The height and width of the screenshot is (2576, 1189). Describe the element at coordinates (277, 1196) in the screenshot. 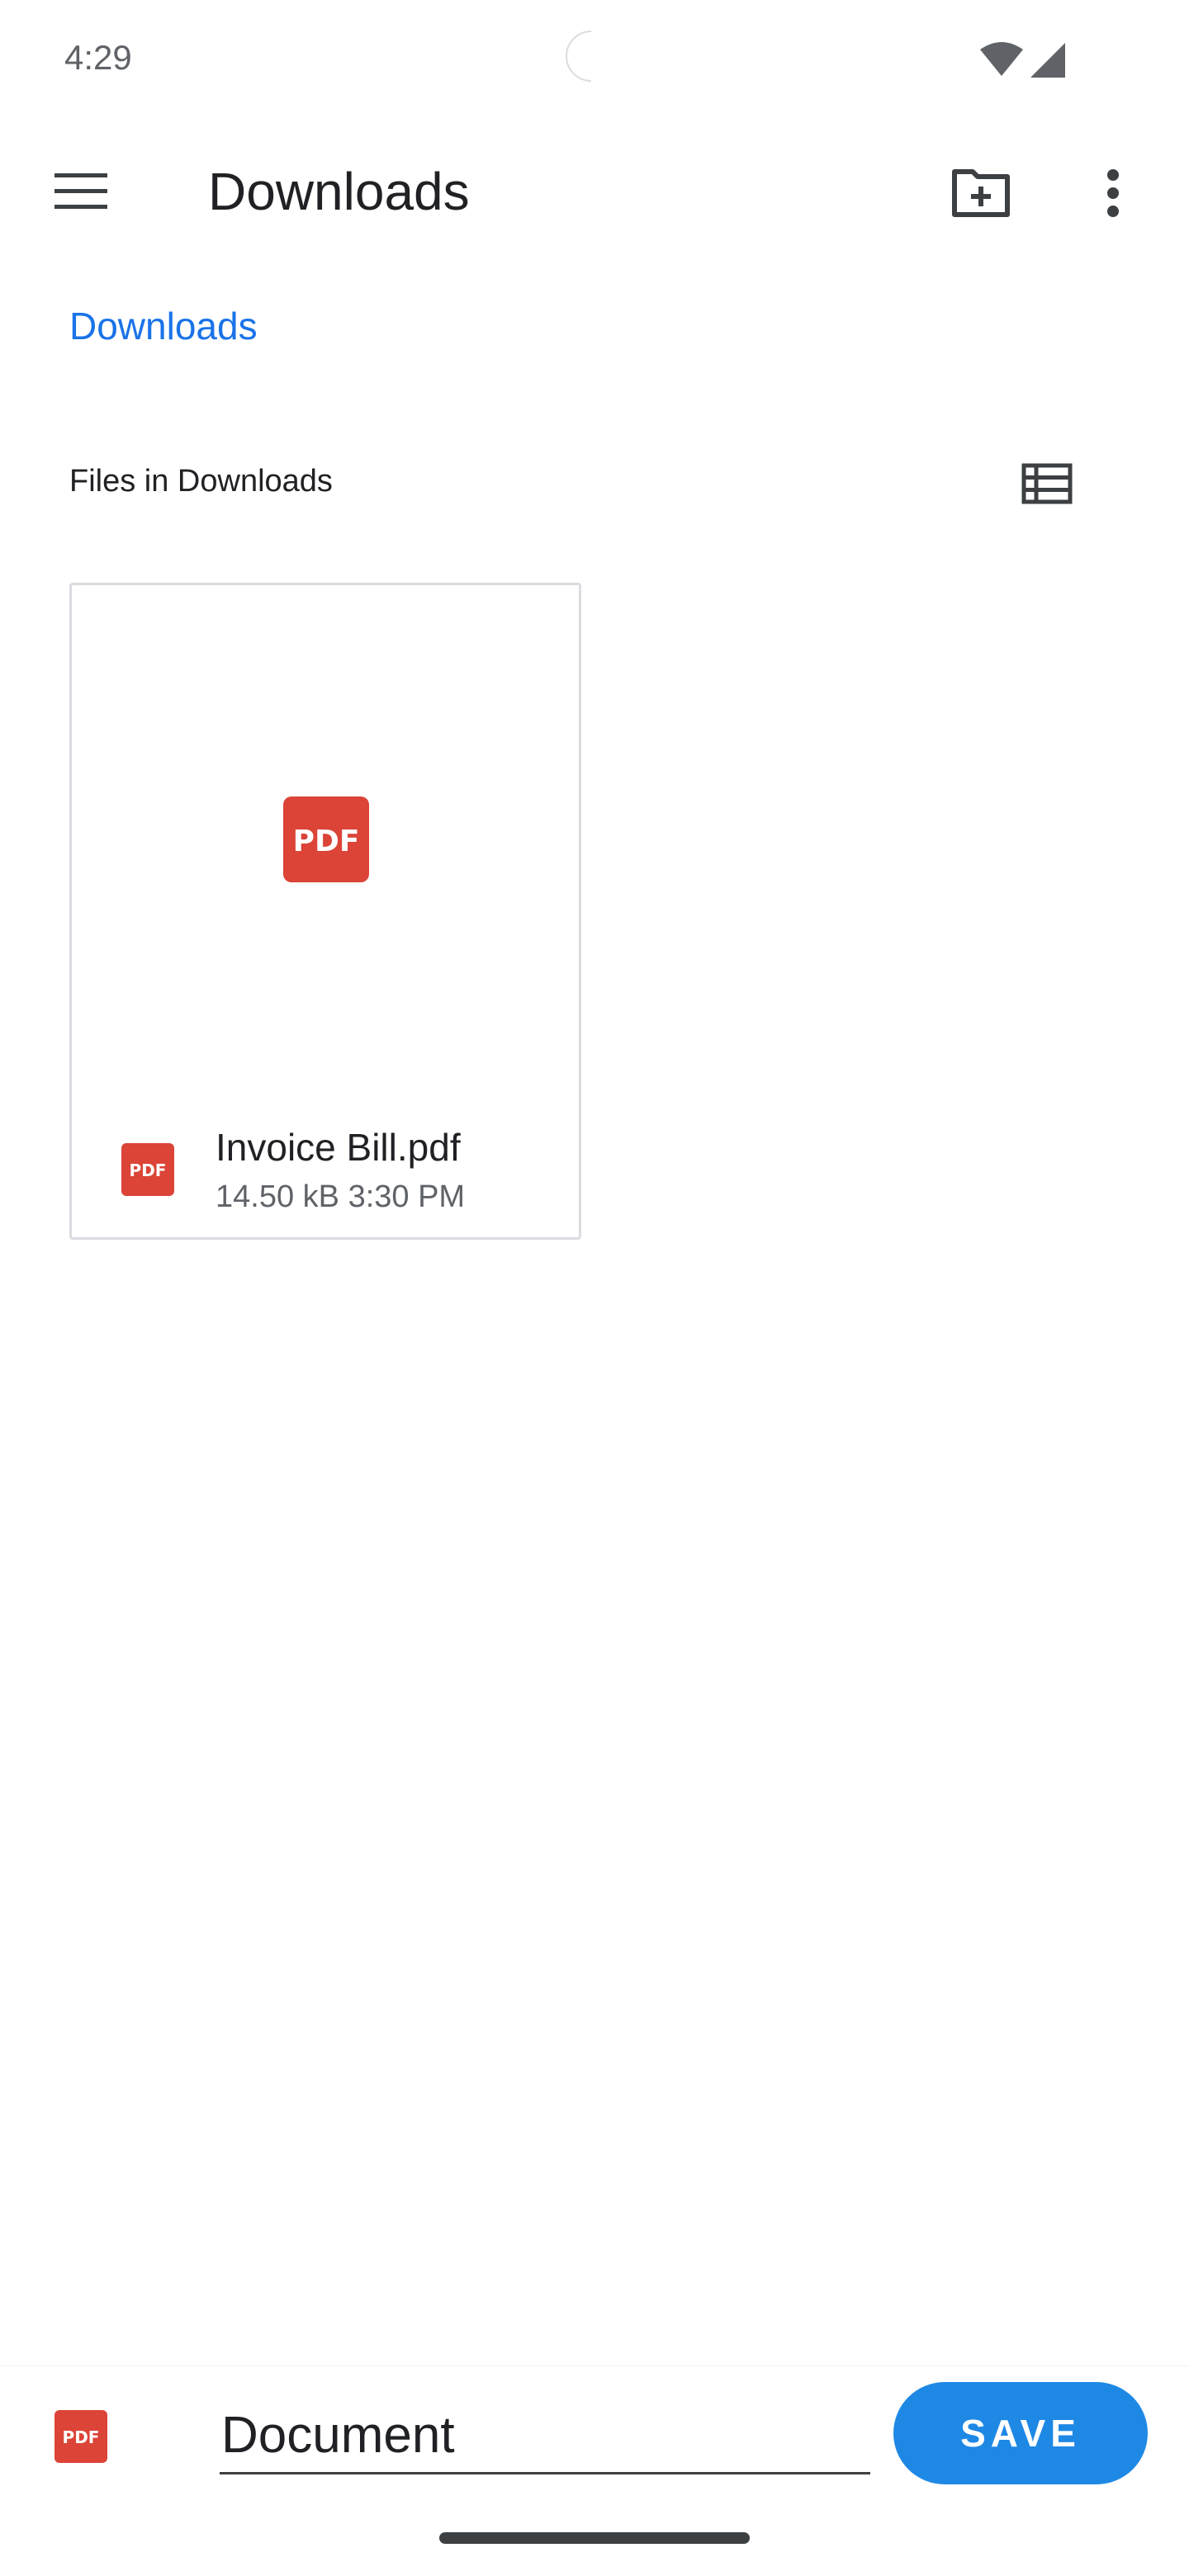

I see `file-size: 14.50 kB` at that location.